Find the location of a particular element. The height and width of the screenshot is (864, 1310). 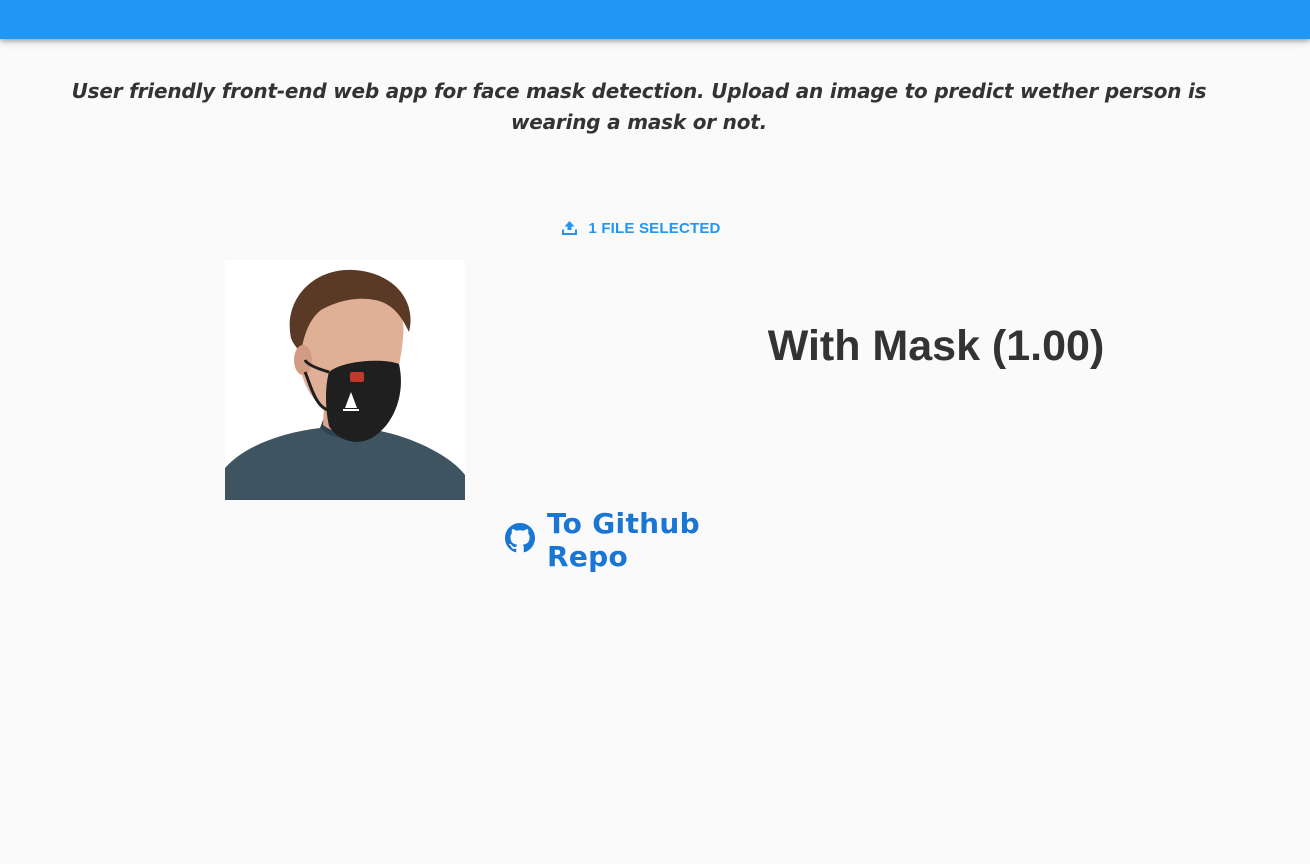

github-icon is located at coordinates (520, 540).